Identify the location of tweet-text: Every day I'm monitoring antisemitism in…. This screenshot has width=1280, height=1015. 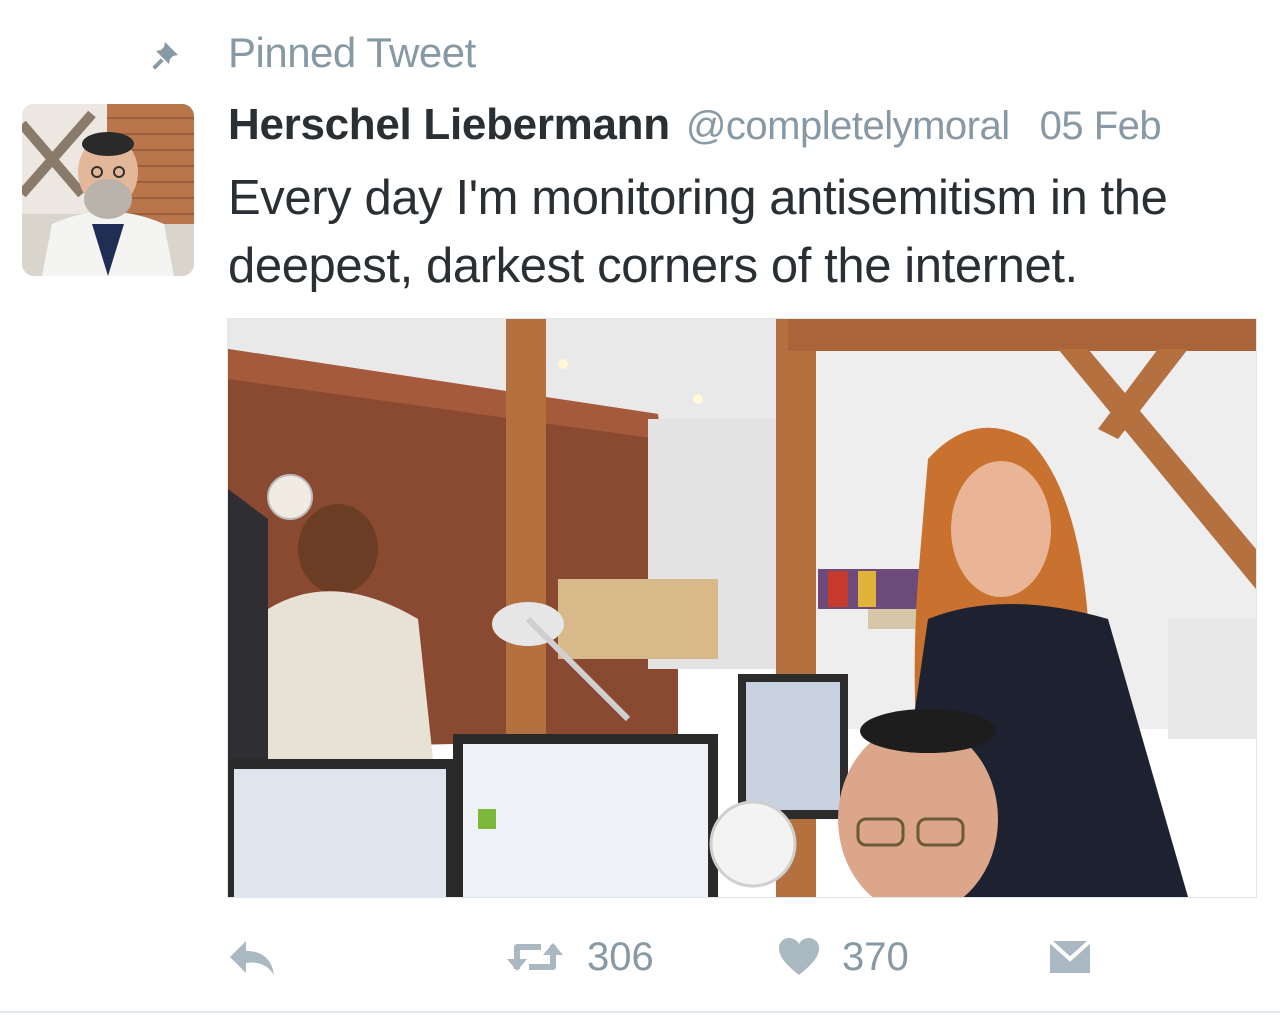
(698, 232).